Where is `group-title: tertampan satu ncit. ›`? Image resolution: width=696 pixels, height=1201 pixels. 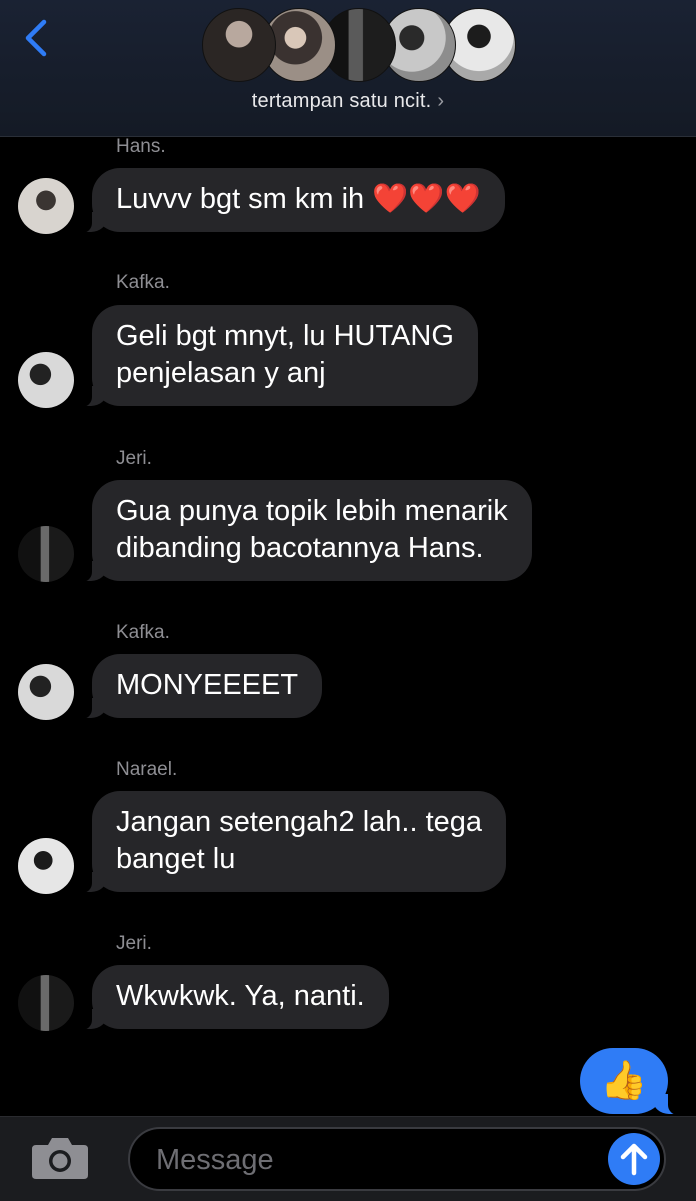 group-title: tertampan satu ncit. › is located at coordinates (348, 101).